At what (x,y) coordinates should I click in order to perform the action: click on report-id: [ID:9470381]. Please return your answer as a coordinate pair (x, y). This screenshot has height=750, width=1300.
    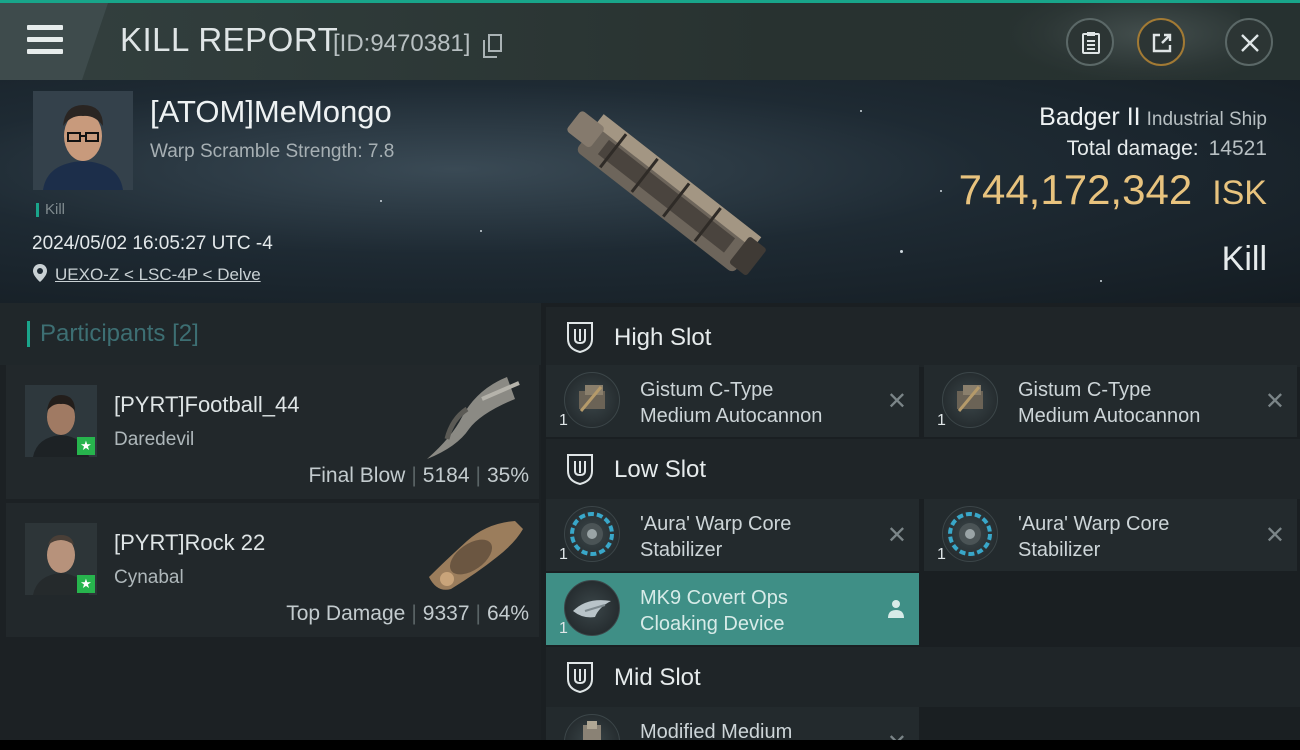
    Looking at the image, I should click on (402, 43).